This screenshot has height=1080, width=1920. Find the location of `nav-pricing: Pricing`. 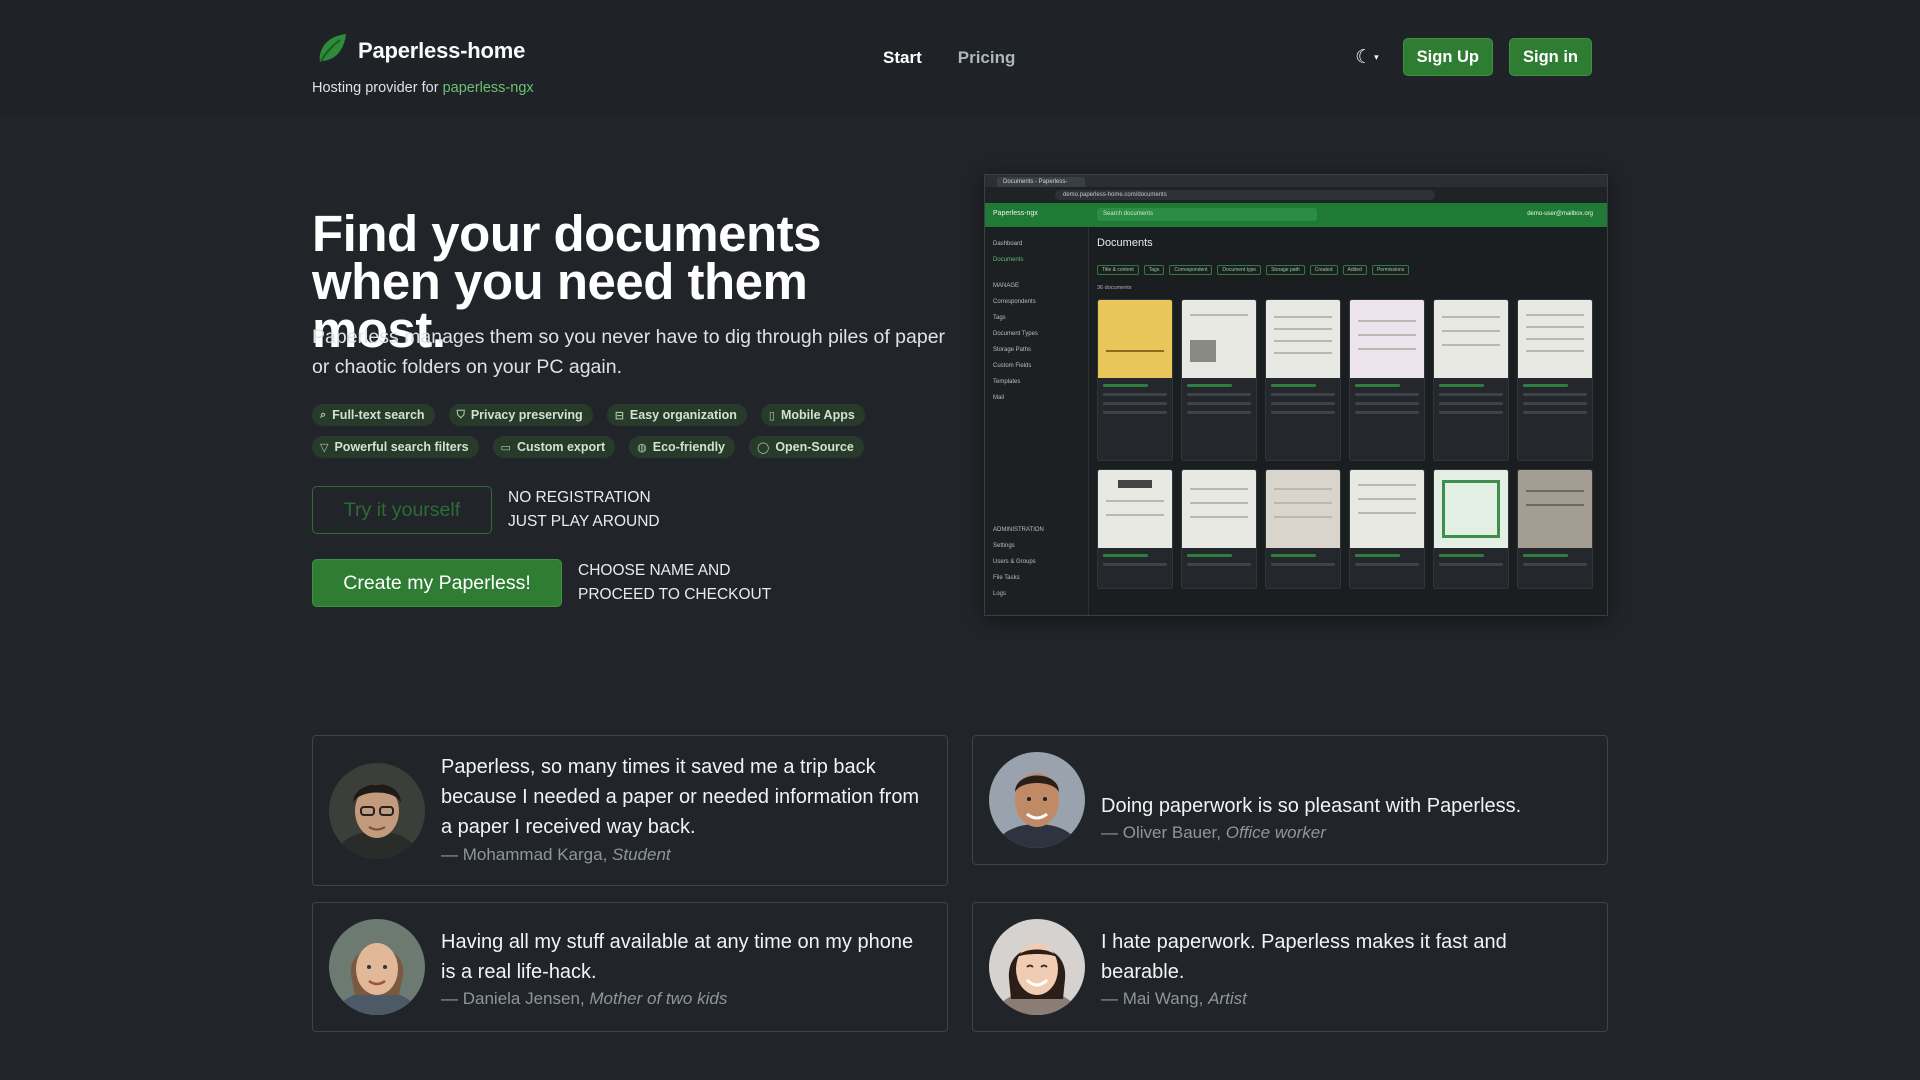

nav-pricing: Pricing is located at coordinates (987, 58).